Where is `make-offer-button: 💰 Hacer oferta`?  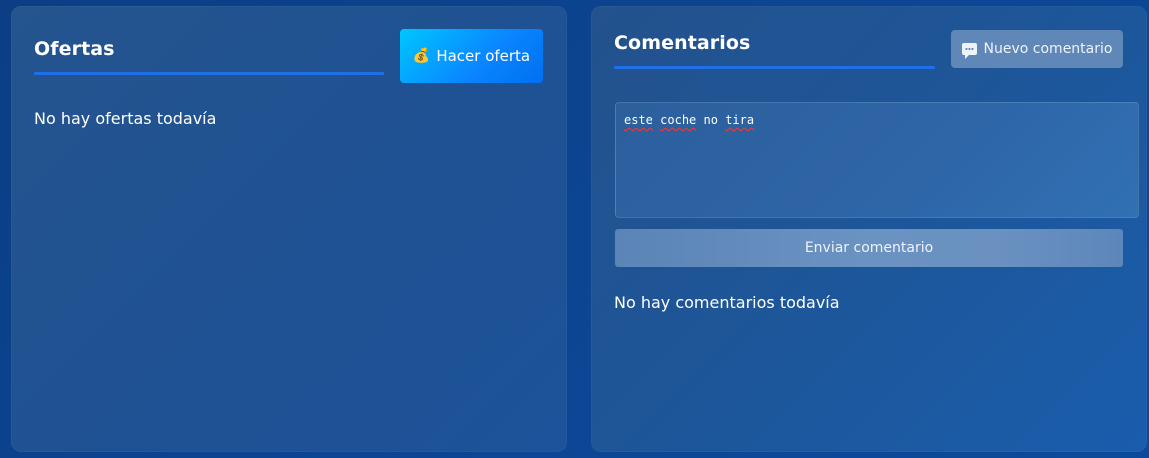 make-offer-button: 💰 Hacer oferta is located at coordinates (471, 56).